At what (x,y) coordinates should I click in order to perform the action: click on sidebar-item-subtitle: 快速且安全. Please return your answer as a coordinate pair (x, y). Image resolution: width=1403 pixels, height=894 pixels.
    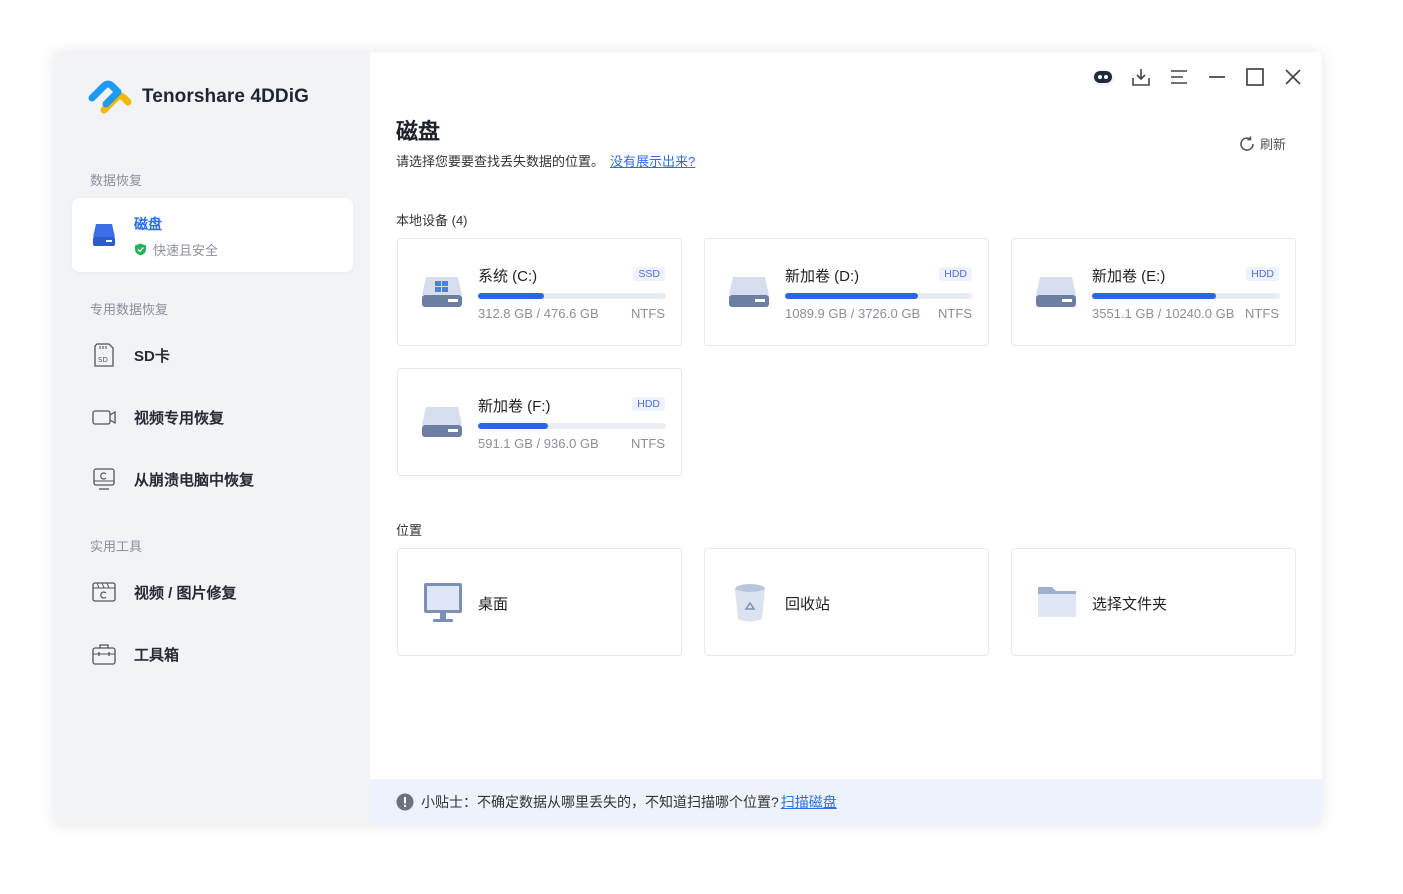
    Looking at the image, I should click on (176, 249).